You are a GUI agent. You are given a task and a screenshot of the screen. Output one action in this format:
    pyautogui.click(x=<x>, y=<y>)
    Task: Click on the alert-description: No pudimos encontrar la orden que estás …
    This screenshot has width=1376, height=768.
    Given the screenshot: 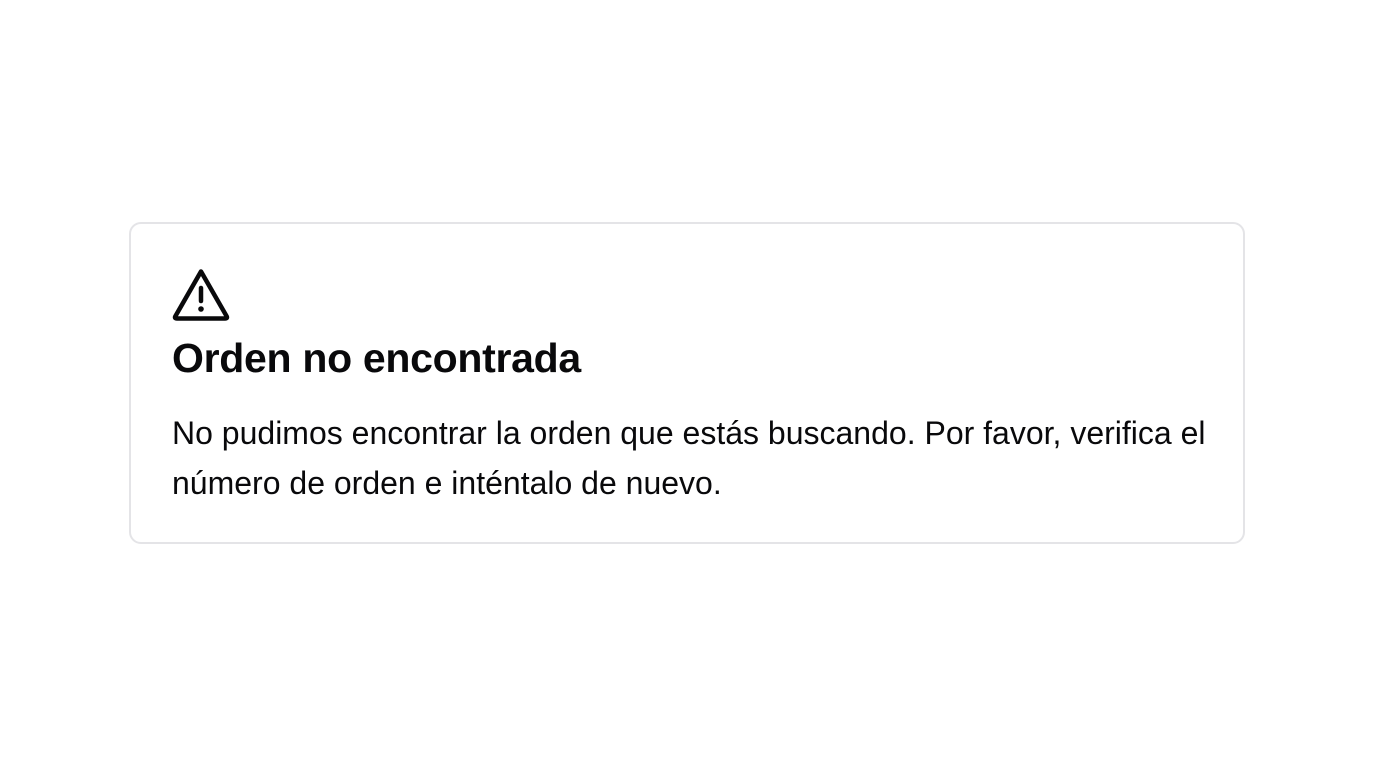 What is the action you would take?
    pyautogui.click(x=689, y=458)
    